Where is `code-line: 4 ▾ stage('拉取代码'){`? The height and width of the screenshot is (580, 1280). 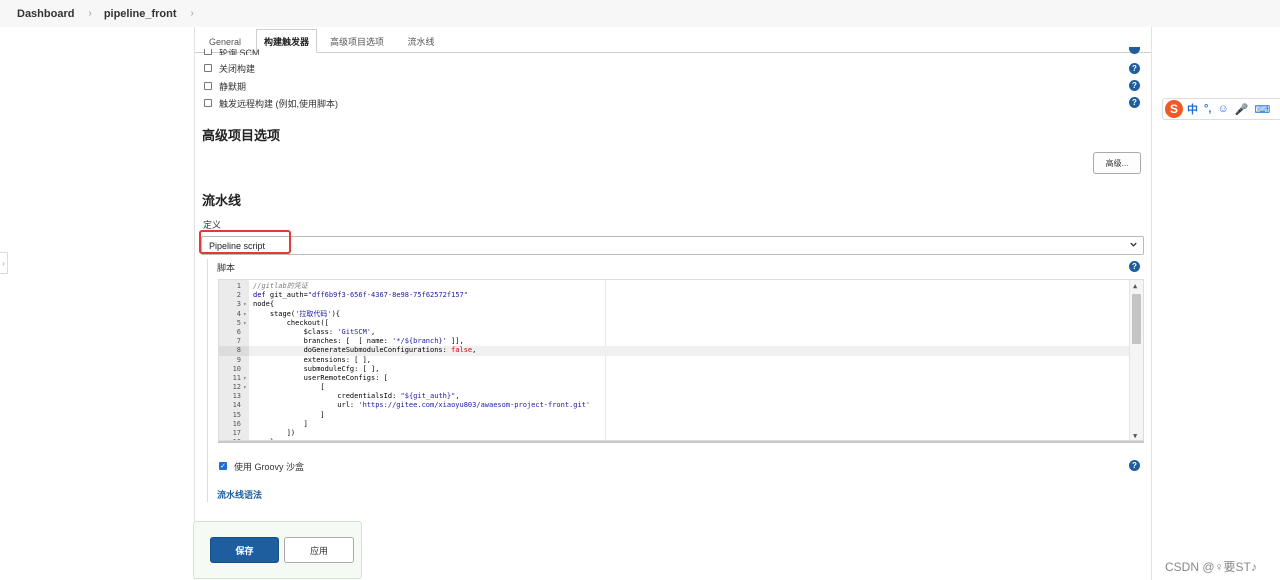 code-line: 4 ▾ stage('拉取代码'){ is located at coordinates (674, 314).